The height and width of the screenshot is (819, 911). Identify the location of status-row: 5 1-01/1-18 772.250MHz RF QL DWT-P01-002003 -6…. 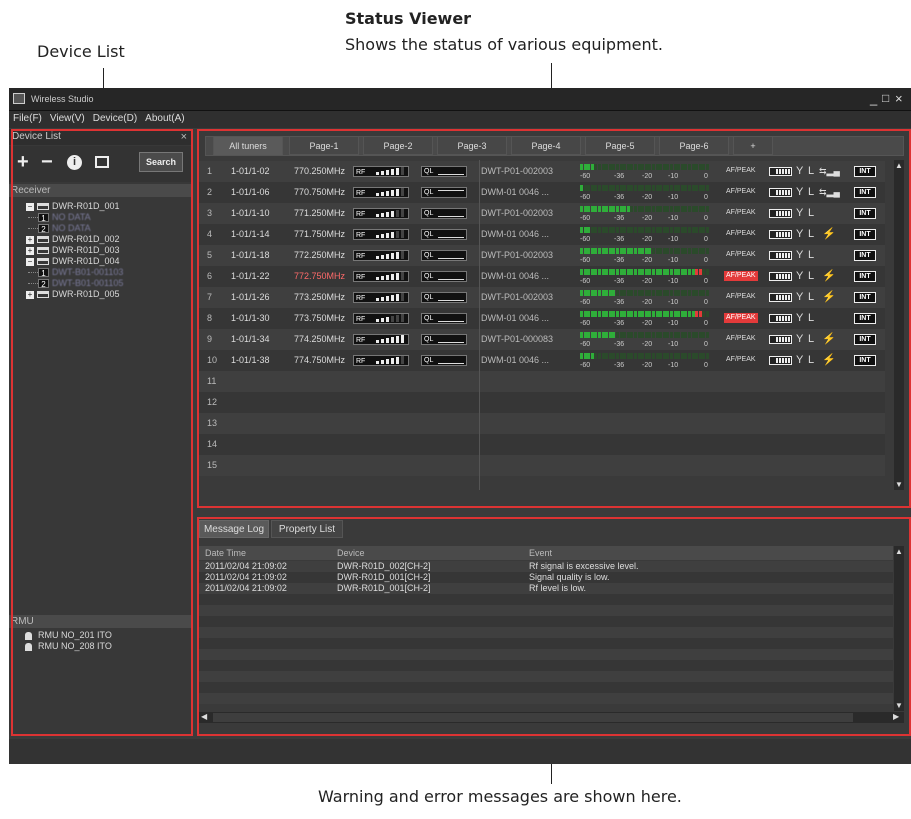
(542, 255).